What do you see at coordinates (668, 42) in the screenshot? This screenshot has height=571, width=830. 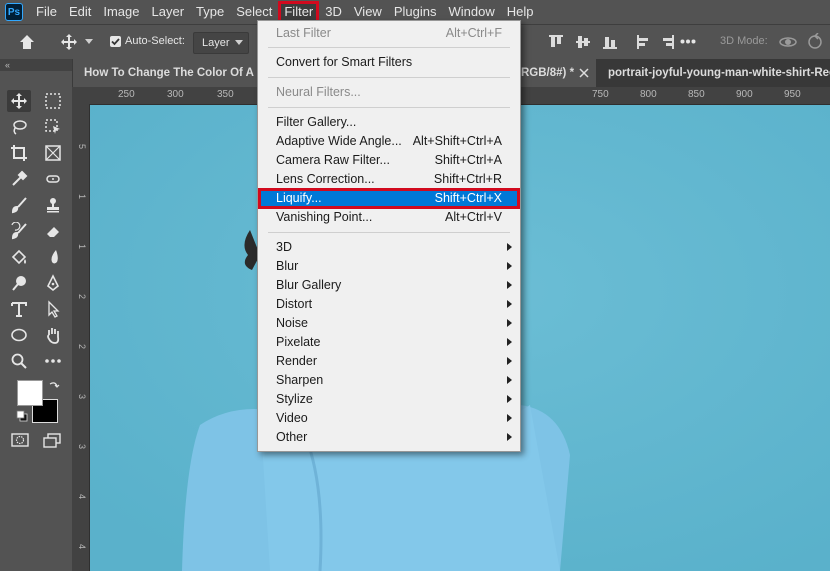 I see `distribute-right-icon` at bounding box center [668, 42].